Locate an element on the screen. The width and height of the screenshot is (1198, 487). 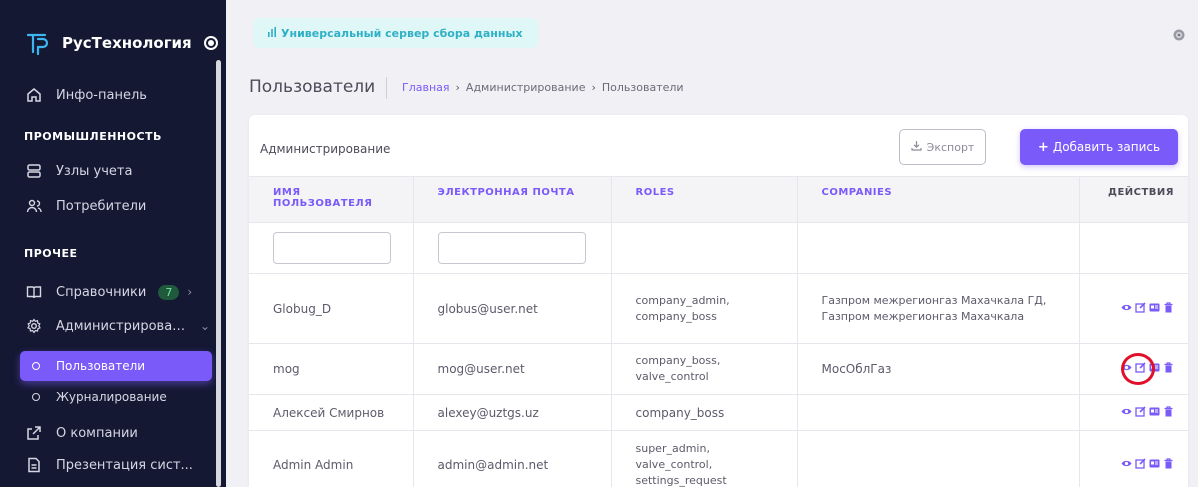
breadcrumb-home-link: Главная is located at coordinates (426, 87).